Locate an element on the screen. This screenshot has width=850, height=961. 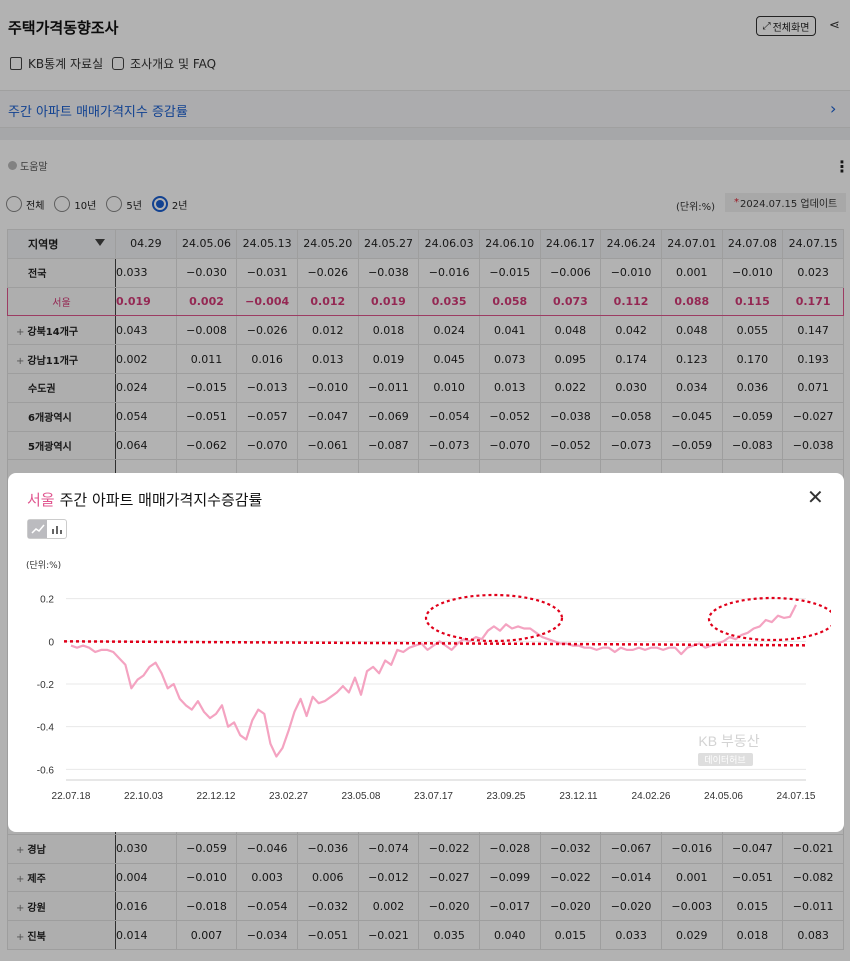
y-tick-label: 0 is located at coordinates (51, 642).